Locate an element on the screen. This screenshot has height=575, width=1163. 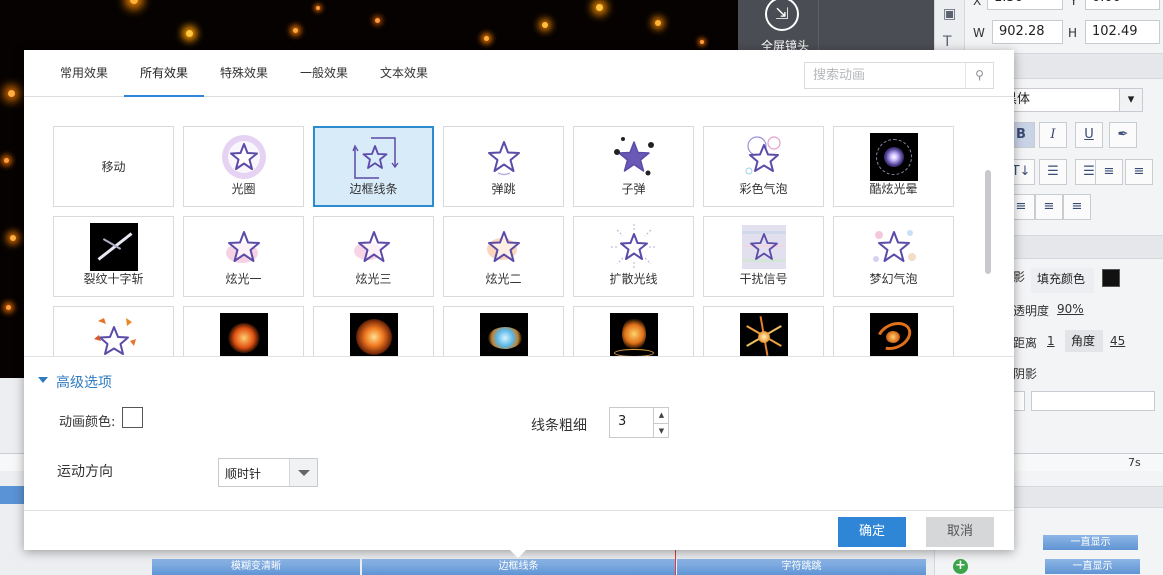
tab-common-effects: 常用效果 is located at coordinates (84, 73).